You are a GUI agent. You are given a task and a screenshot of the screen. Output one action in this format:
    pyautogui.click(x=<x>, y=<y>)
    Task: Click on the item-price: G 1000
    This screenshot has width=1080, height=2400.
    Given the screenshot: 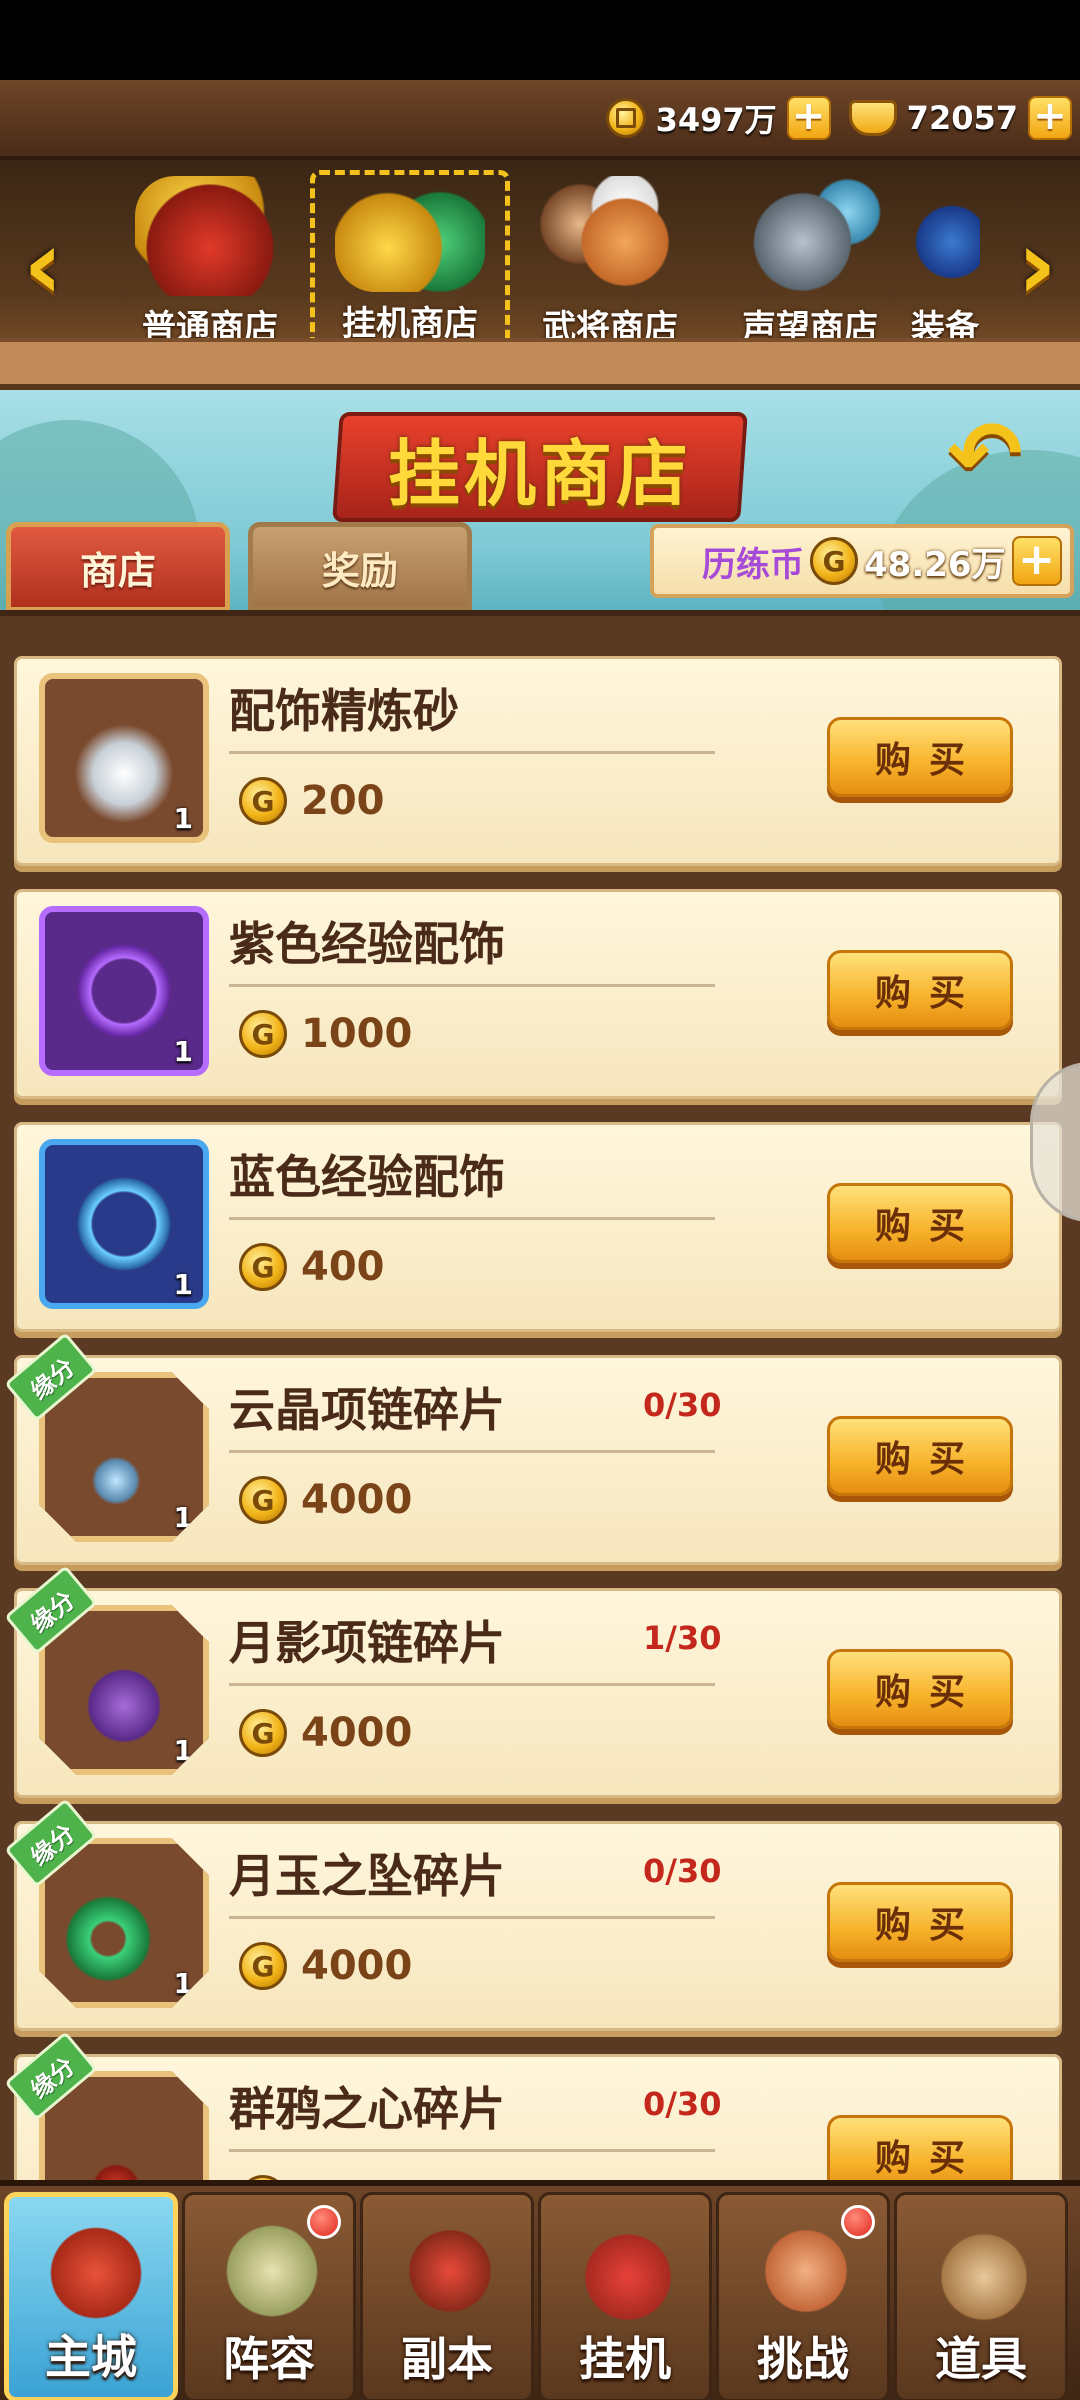 What is the action you would take?
    pyautogui.click(x=325, y=1034)
    